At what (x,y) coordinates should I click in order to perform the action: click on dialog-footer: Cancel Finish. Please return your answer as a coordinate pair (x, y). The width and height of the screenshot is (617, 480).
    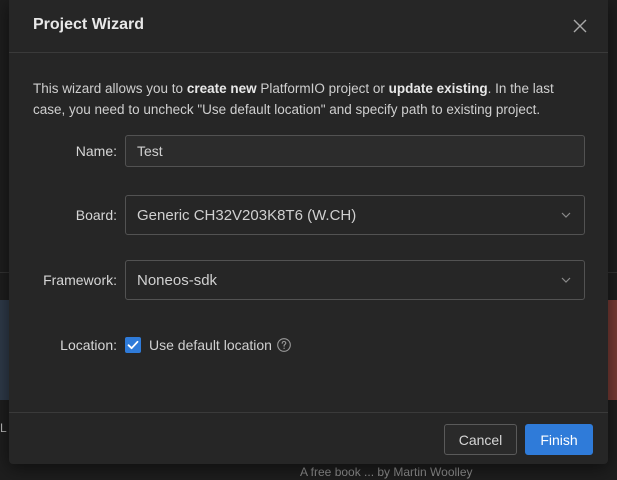
    Looking at the image, I should click on (308, 438).